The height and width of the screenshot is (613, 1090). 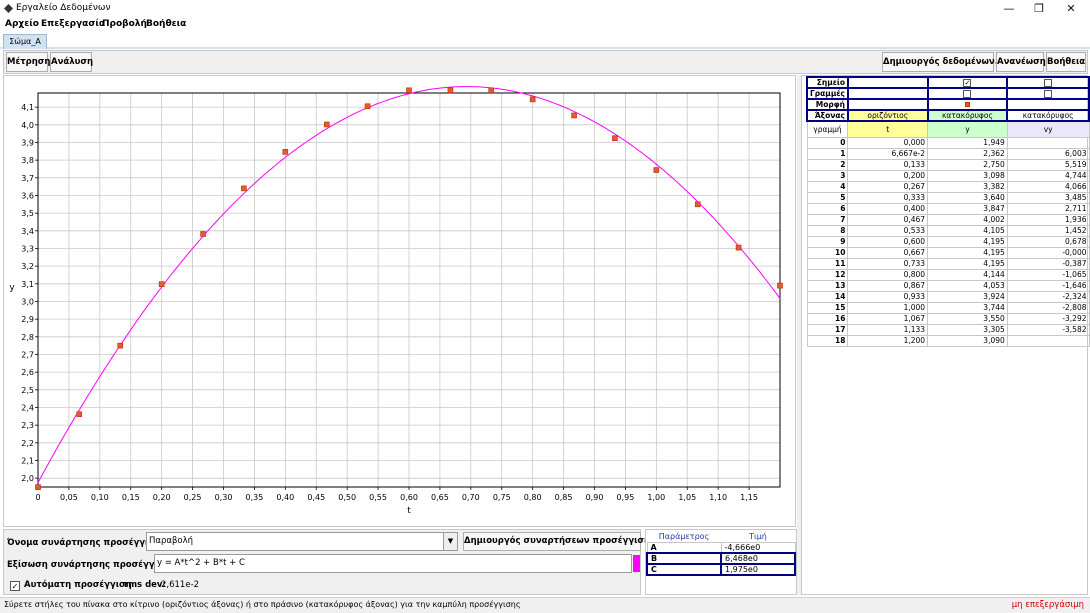 I want to click on t-cell: 0,133, so click(x=888, y=164).